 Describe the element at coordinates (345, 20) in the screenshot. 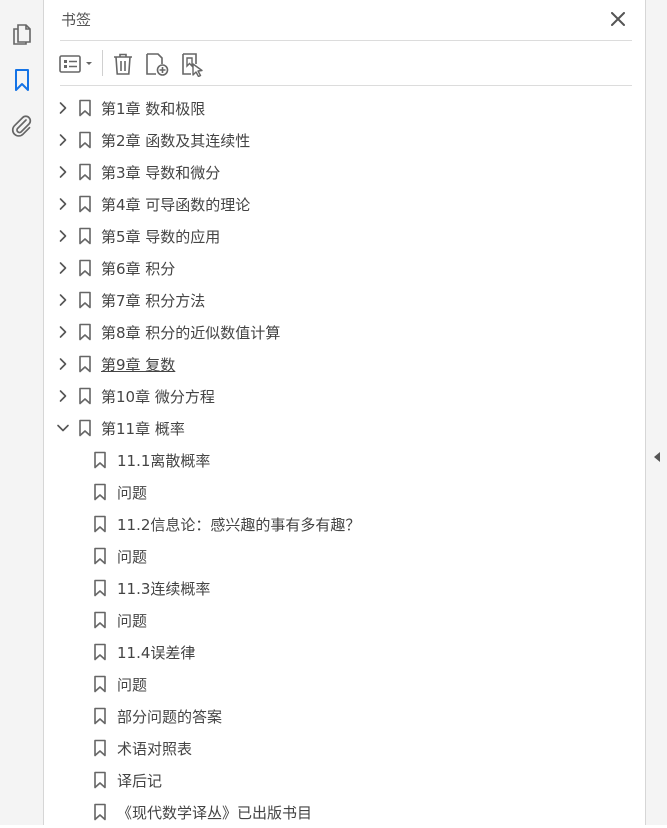

I see `panel-header: 书签` at that location.